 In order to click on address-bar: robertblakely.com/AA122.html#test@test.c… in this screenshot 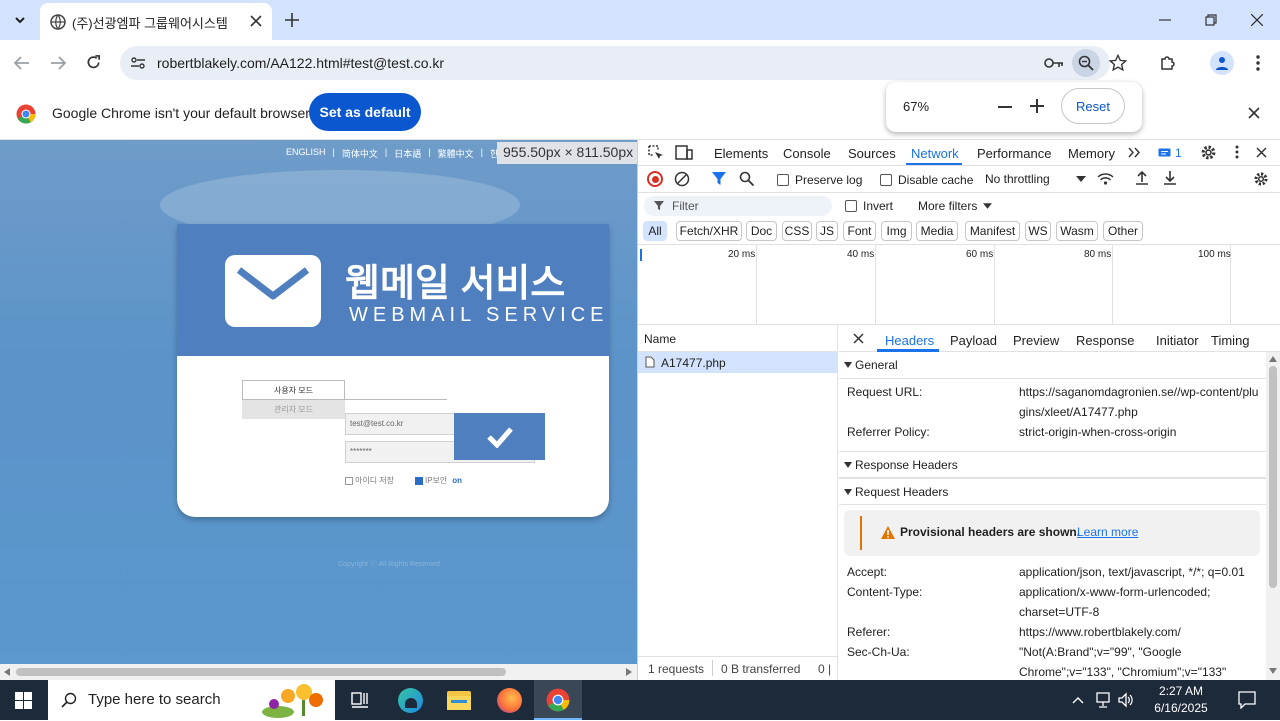, I will do `click(623, 63)`.